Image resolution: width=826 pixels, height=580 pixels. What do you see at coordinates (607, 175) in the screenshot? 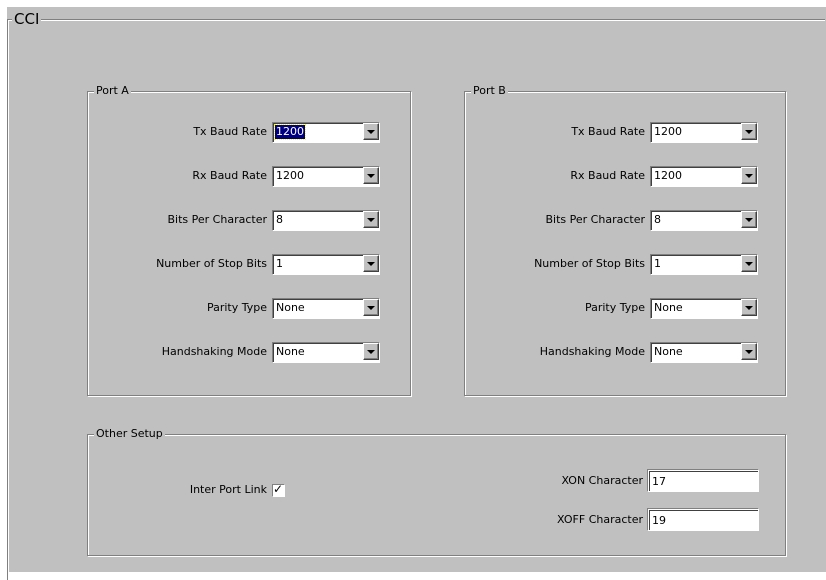
I see `port-b-rx-baud-rate-label: Rx Baud Rate` at bounding box center [607, 175].